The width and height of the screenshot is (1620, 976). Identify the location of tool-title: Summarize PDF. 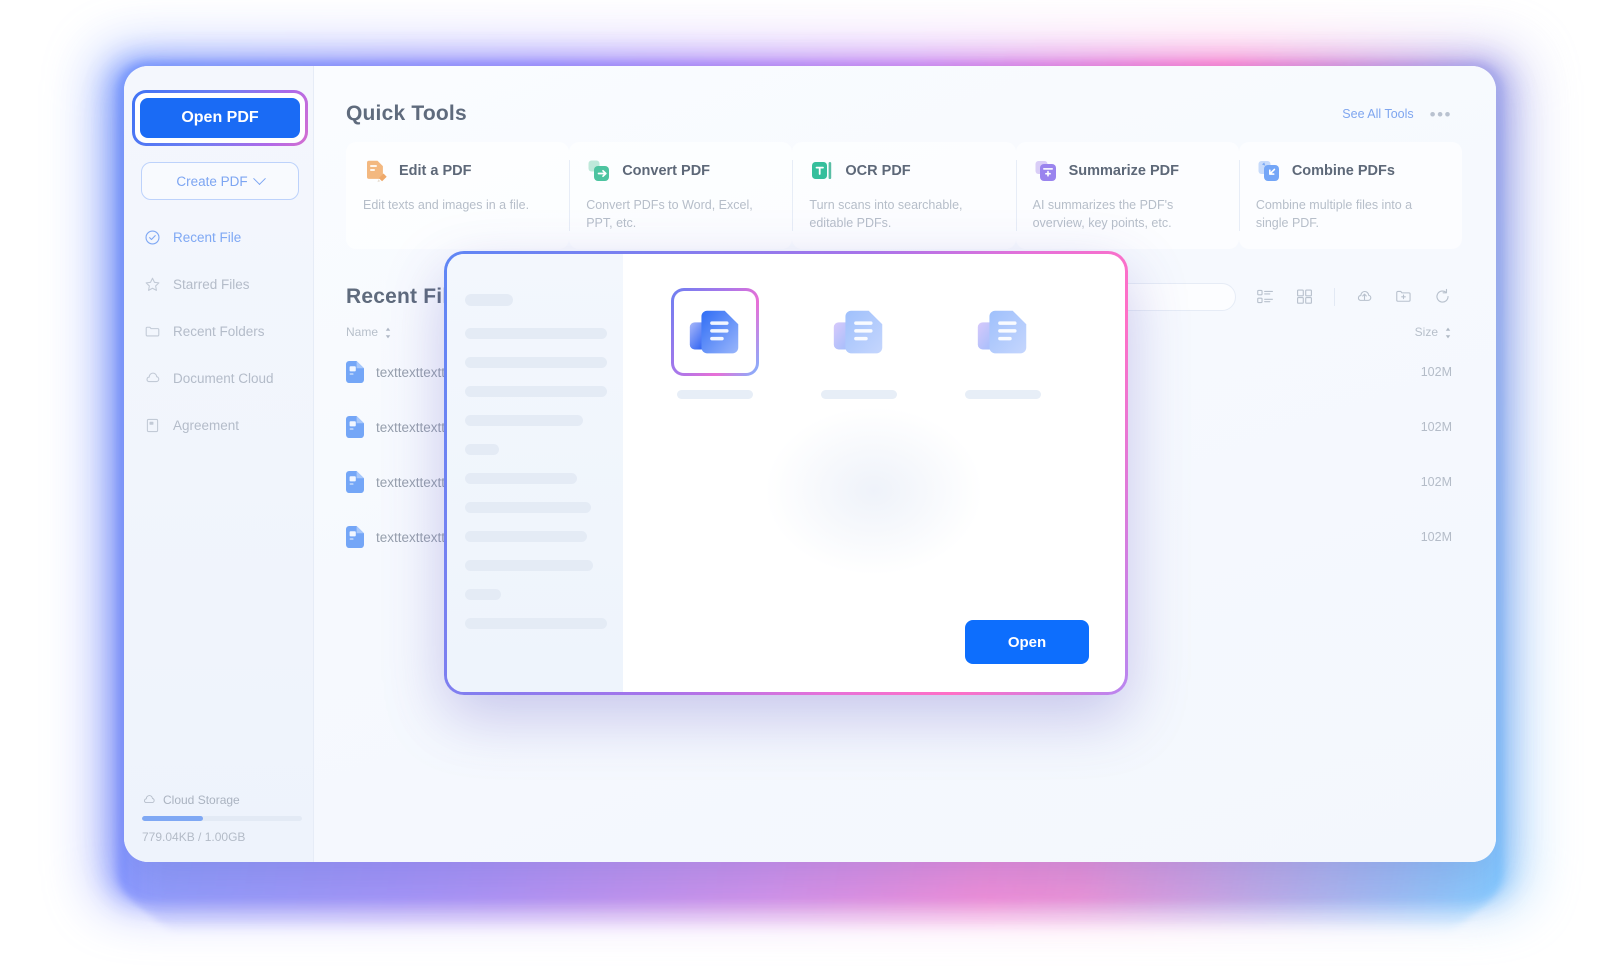
(1124, 171).